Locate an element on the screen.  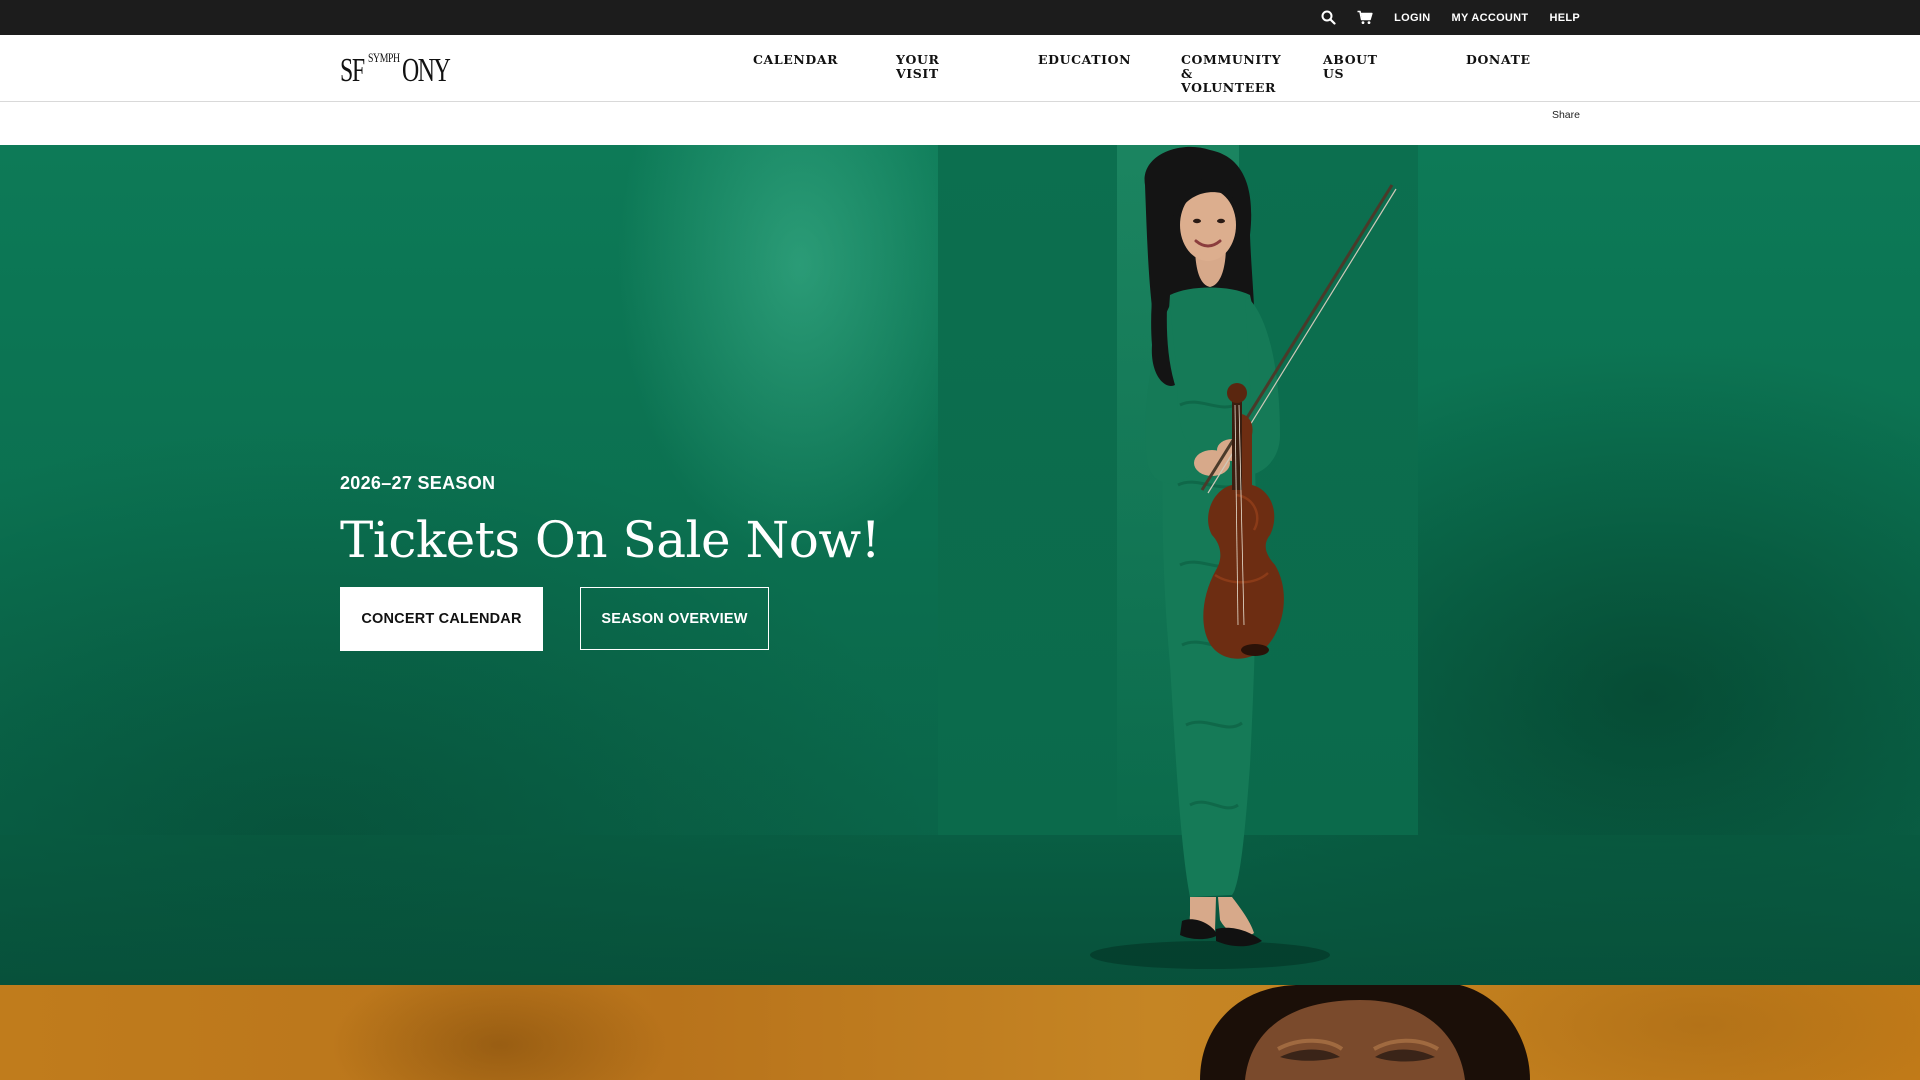
my-account-link: MY ACCOUNT is located at coordinates (1490, 18).